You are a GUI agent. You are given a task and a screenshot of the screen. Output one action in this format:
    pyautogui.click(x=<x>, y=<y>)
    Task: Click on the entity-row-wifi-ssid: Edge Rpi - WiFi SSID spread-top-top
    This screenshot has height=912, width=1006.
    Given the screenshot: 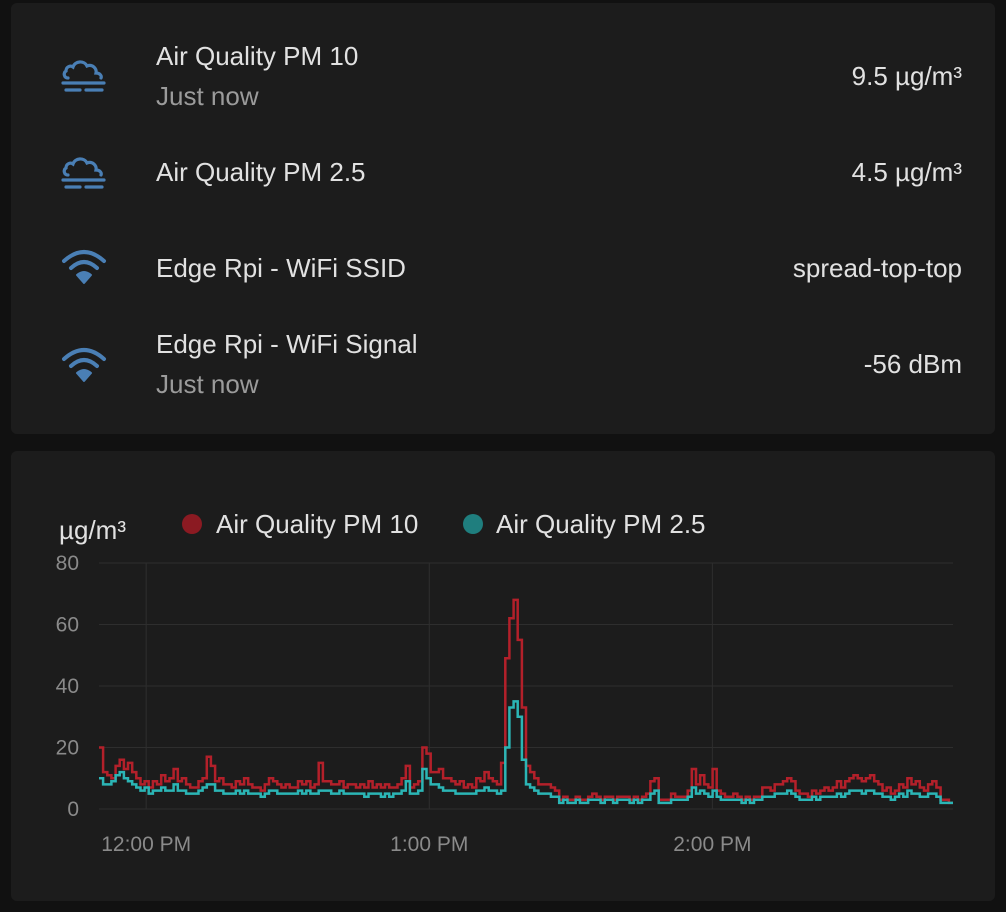 What is the action you would take?
    pyautogui.click(x=503, y=271)
    